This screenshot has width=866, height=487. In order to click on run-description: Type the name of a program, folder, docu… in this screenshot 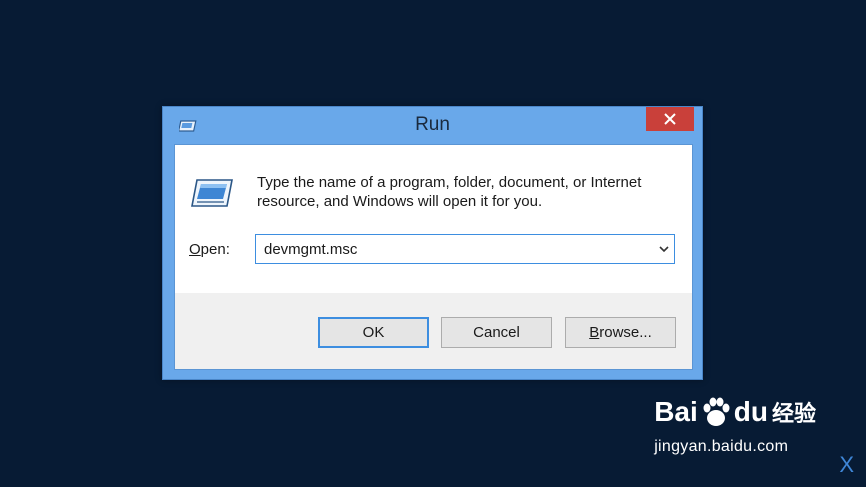, I will do `click(449, 192)`.